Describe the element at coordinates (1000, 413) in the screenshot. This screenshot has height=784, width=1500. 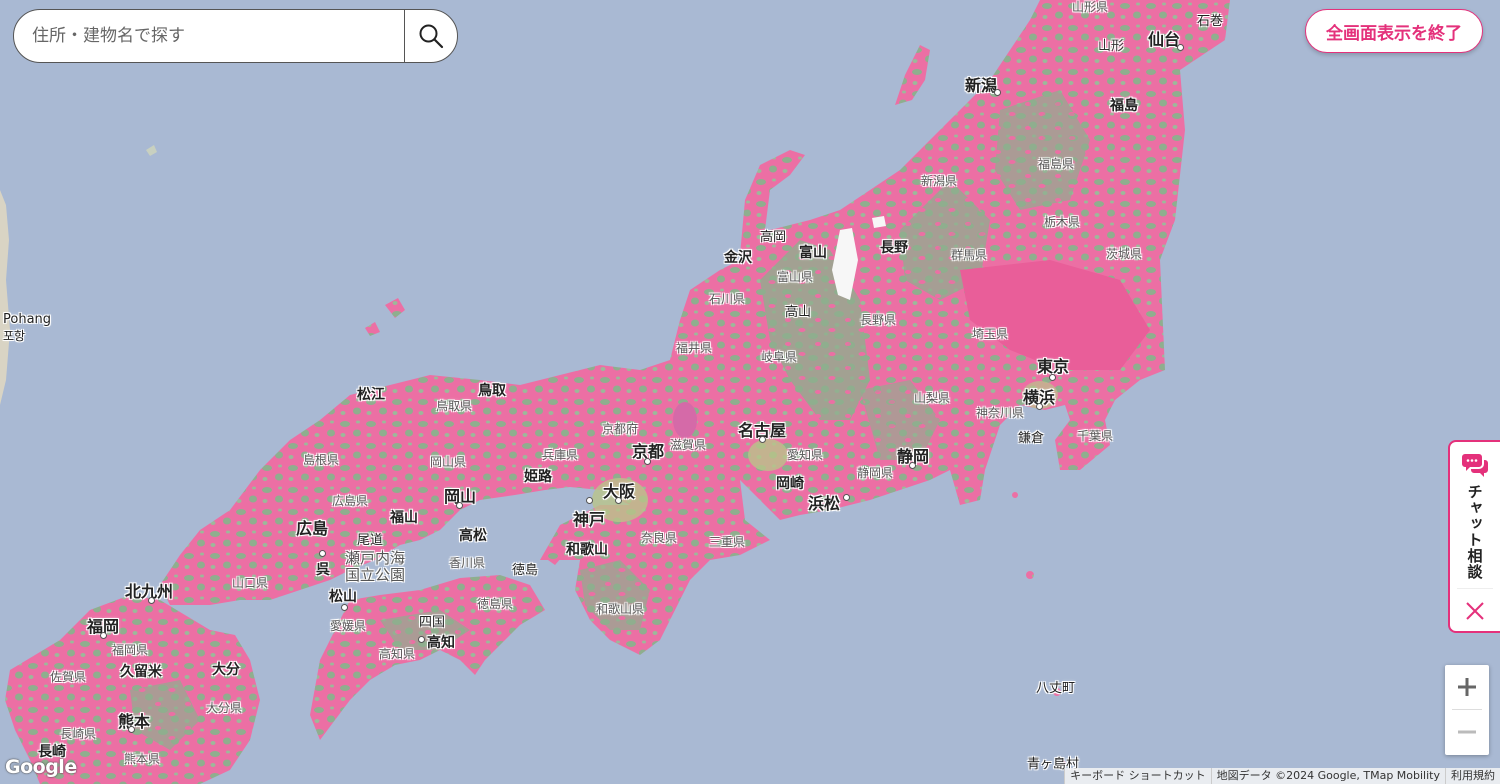
I see `label-kanagawa-ken: 神奈川県` at that location.